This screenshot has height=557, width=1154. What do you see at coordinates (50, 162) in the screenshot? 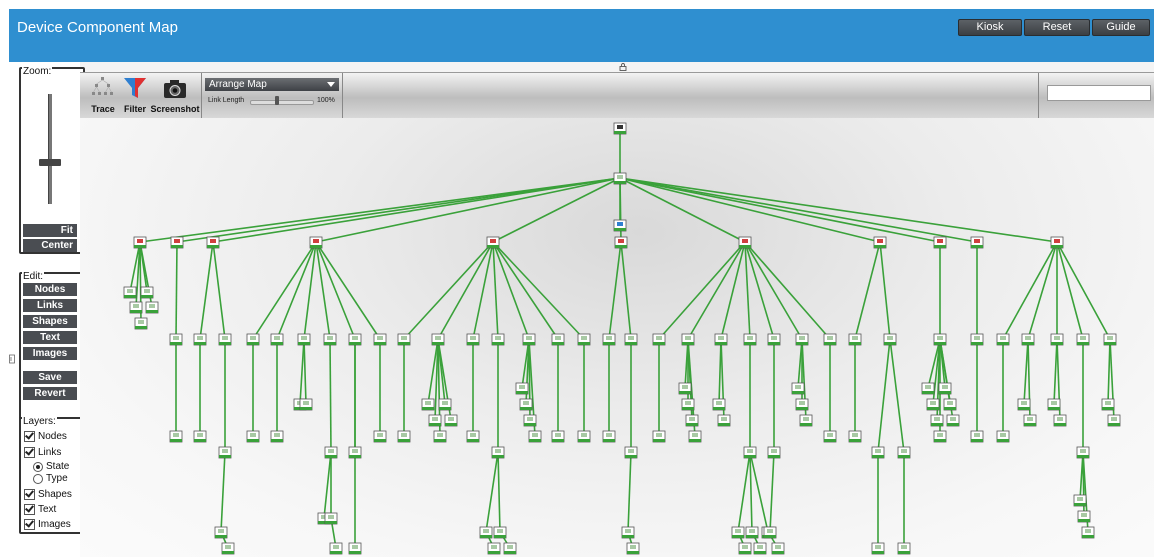
I see `zoom-slider-thumb` at bounding box center [50, 162].